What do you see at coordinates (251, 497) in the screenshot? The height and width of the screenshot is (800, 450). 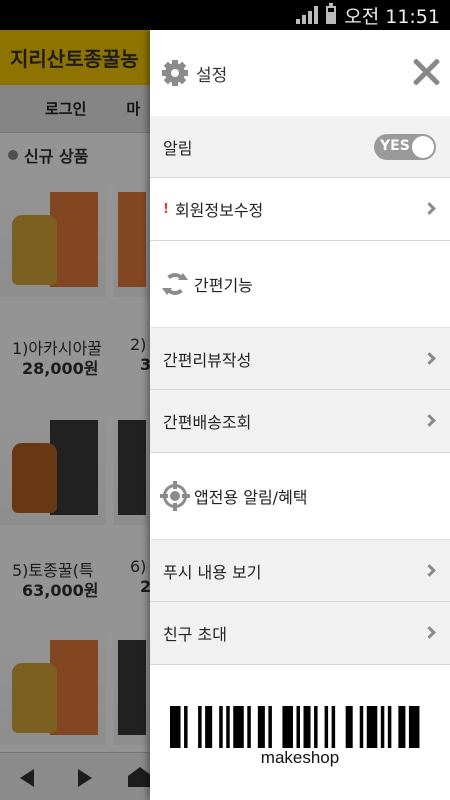 I see `app-section-title: 앱전용 알림/혜택` at bounding box center [251, 497].